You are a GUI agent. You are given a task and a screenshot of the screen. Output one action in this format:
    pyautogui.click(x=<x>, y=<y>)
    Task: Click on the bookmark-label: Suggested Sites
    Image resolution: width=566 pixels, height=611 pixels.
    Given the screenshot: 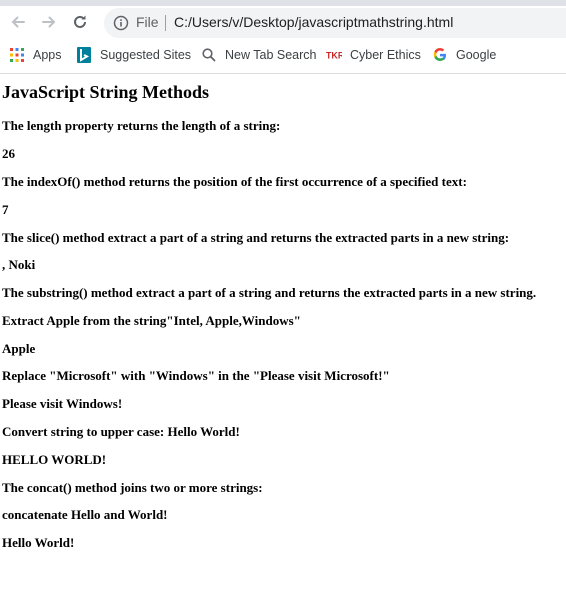 What is the action you would take?
    pyautogui.click(x=146, y=55)
    